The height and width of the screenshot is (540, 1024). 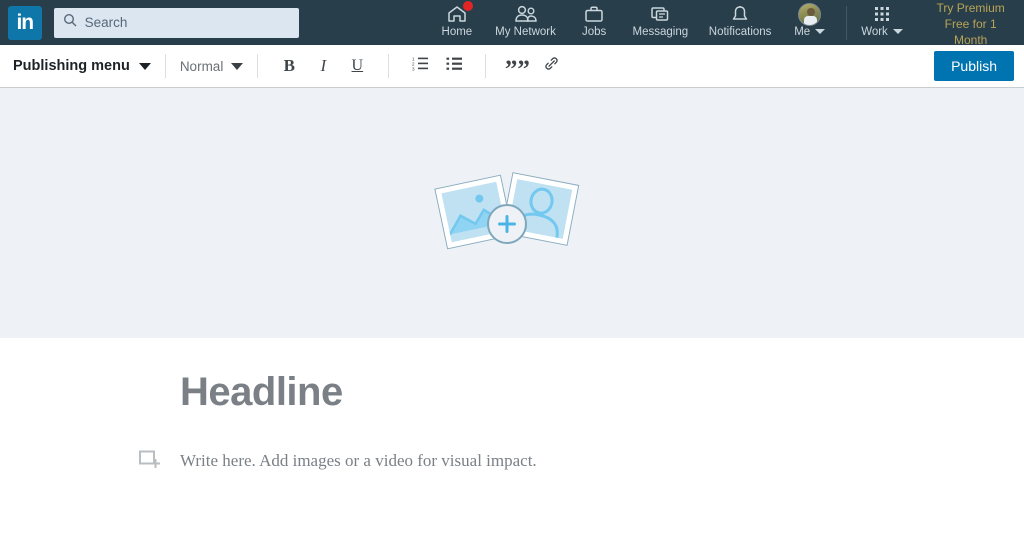 What do you see at coordinates (594, 32) in the screenshot?
I see `nav-item-jobs-label: Jobs` at bounding box center [594, 32].